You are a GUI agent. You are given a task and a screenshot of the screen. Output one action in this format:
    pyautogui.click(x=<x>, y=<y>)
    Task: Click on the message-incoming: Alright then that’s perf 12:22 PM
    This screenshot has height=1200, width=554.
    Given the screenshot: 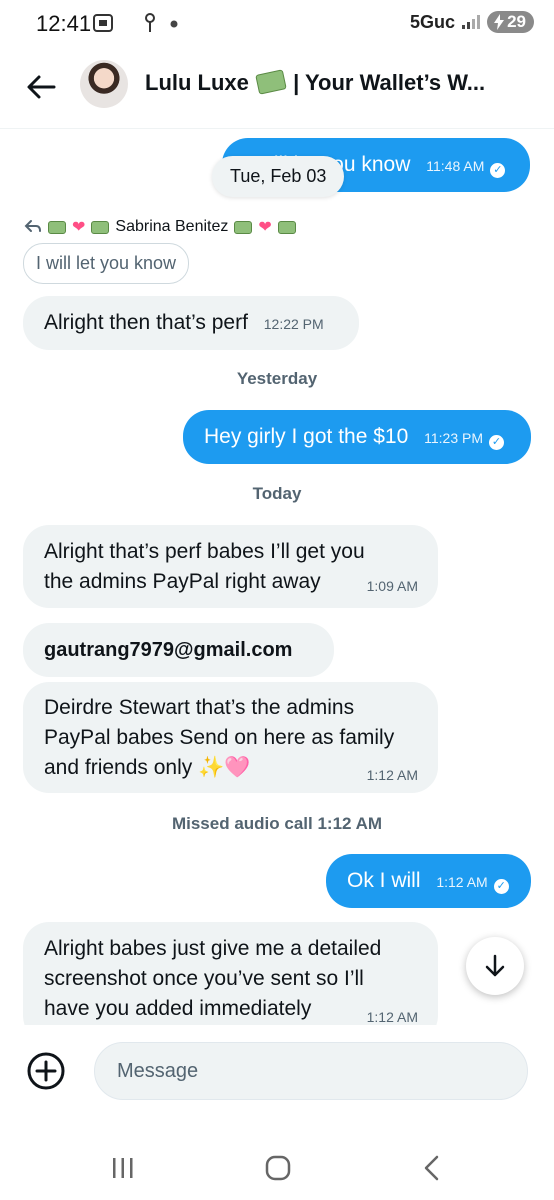 What is the action you would take?
    pyautogui.click(x=191, y=323)
    